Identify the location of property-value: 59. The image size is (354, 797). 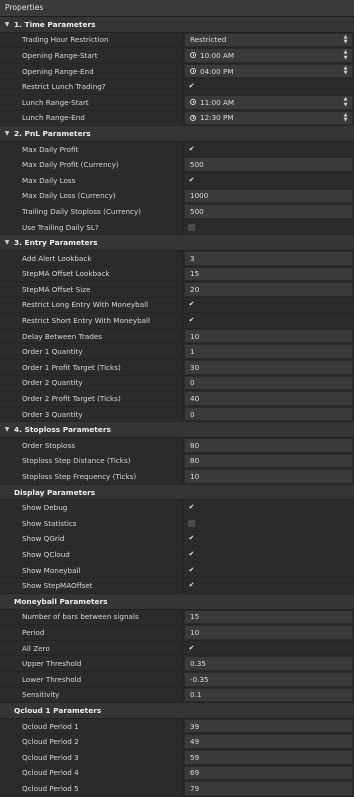
(195, 757).